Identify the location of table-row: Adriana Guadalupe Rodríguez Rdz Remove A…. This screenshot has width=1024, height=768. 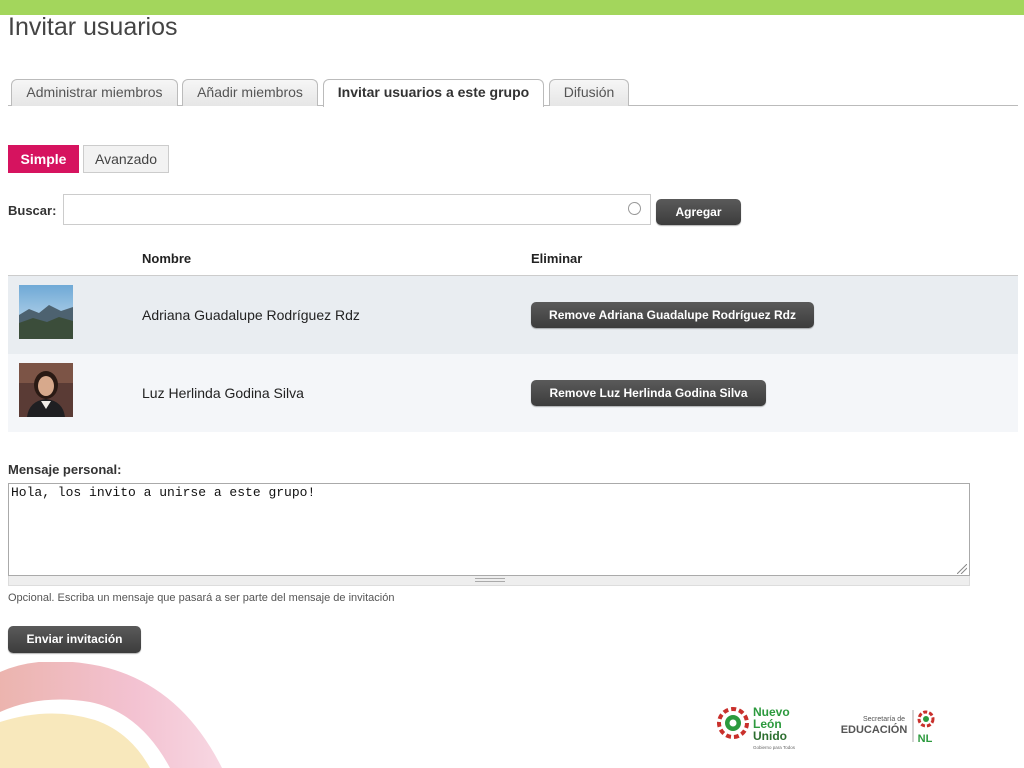
(513, 315).